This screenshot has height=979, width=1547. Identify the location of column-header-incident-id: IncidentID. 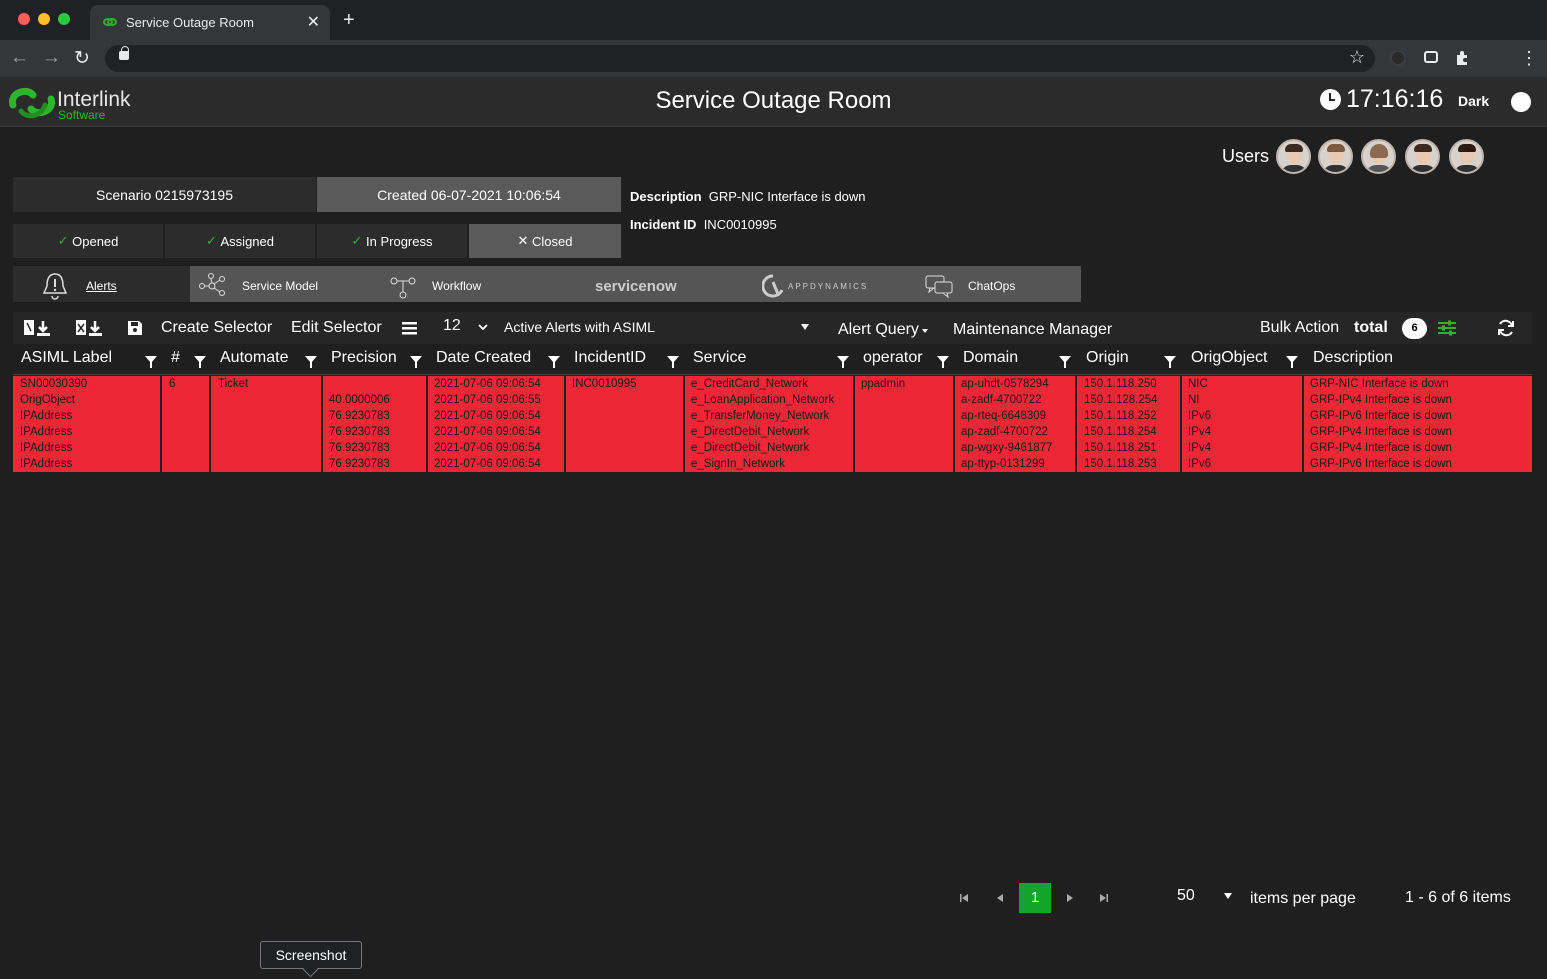
(610, 358).